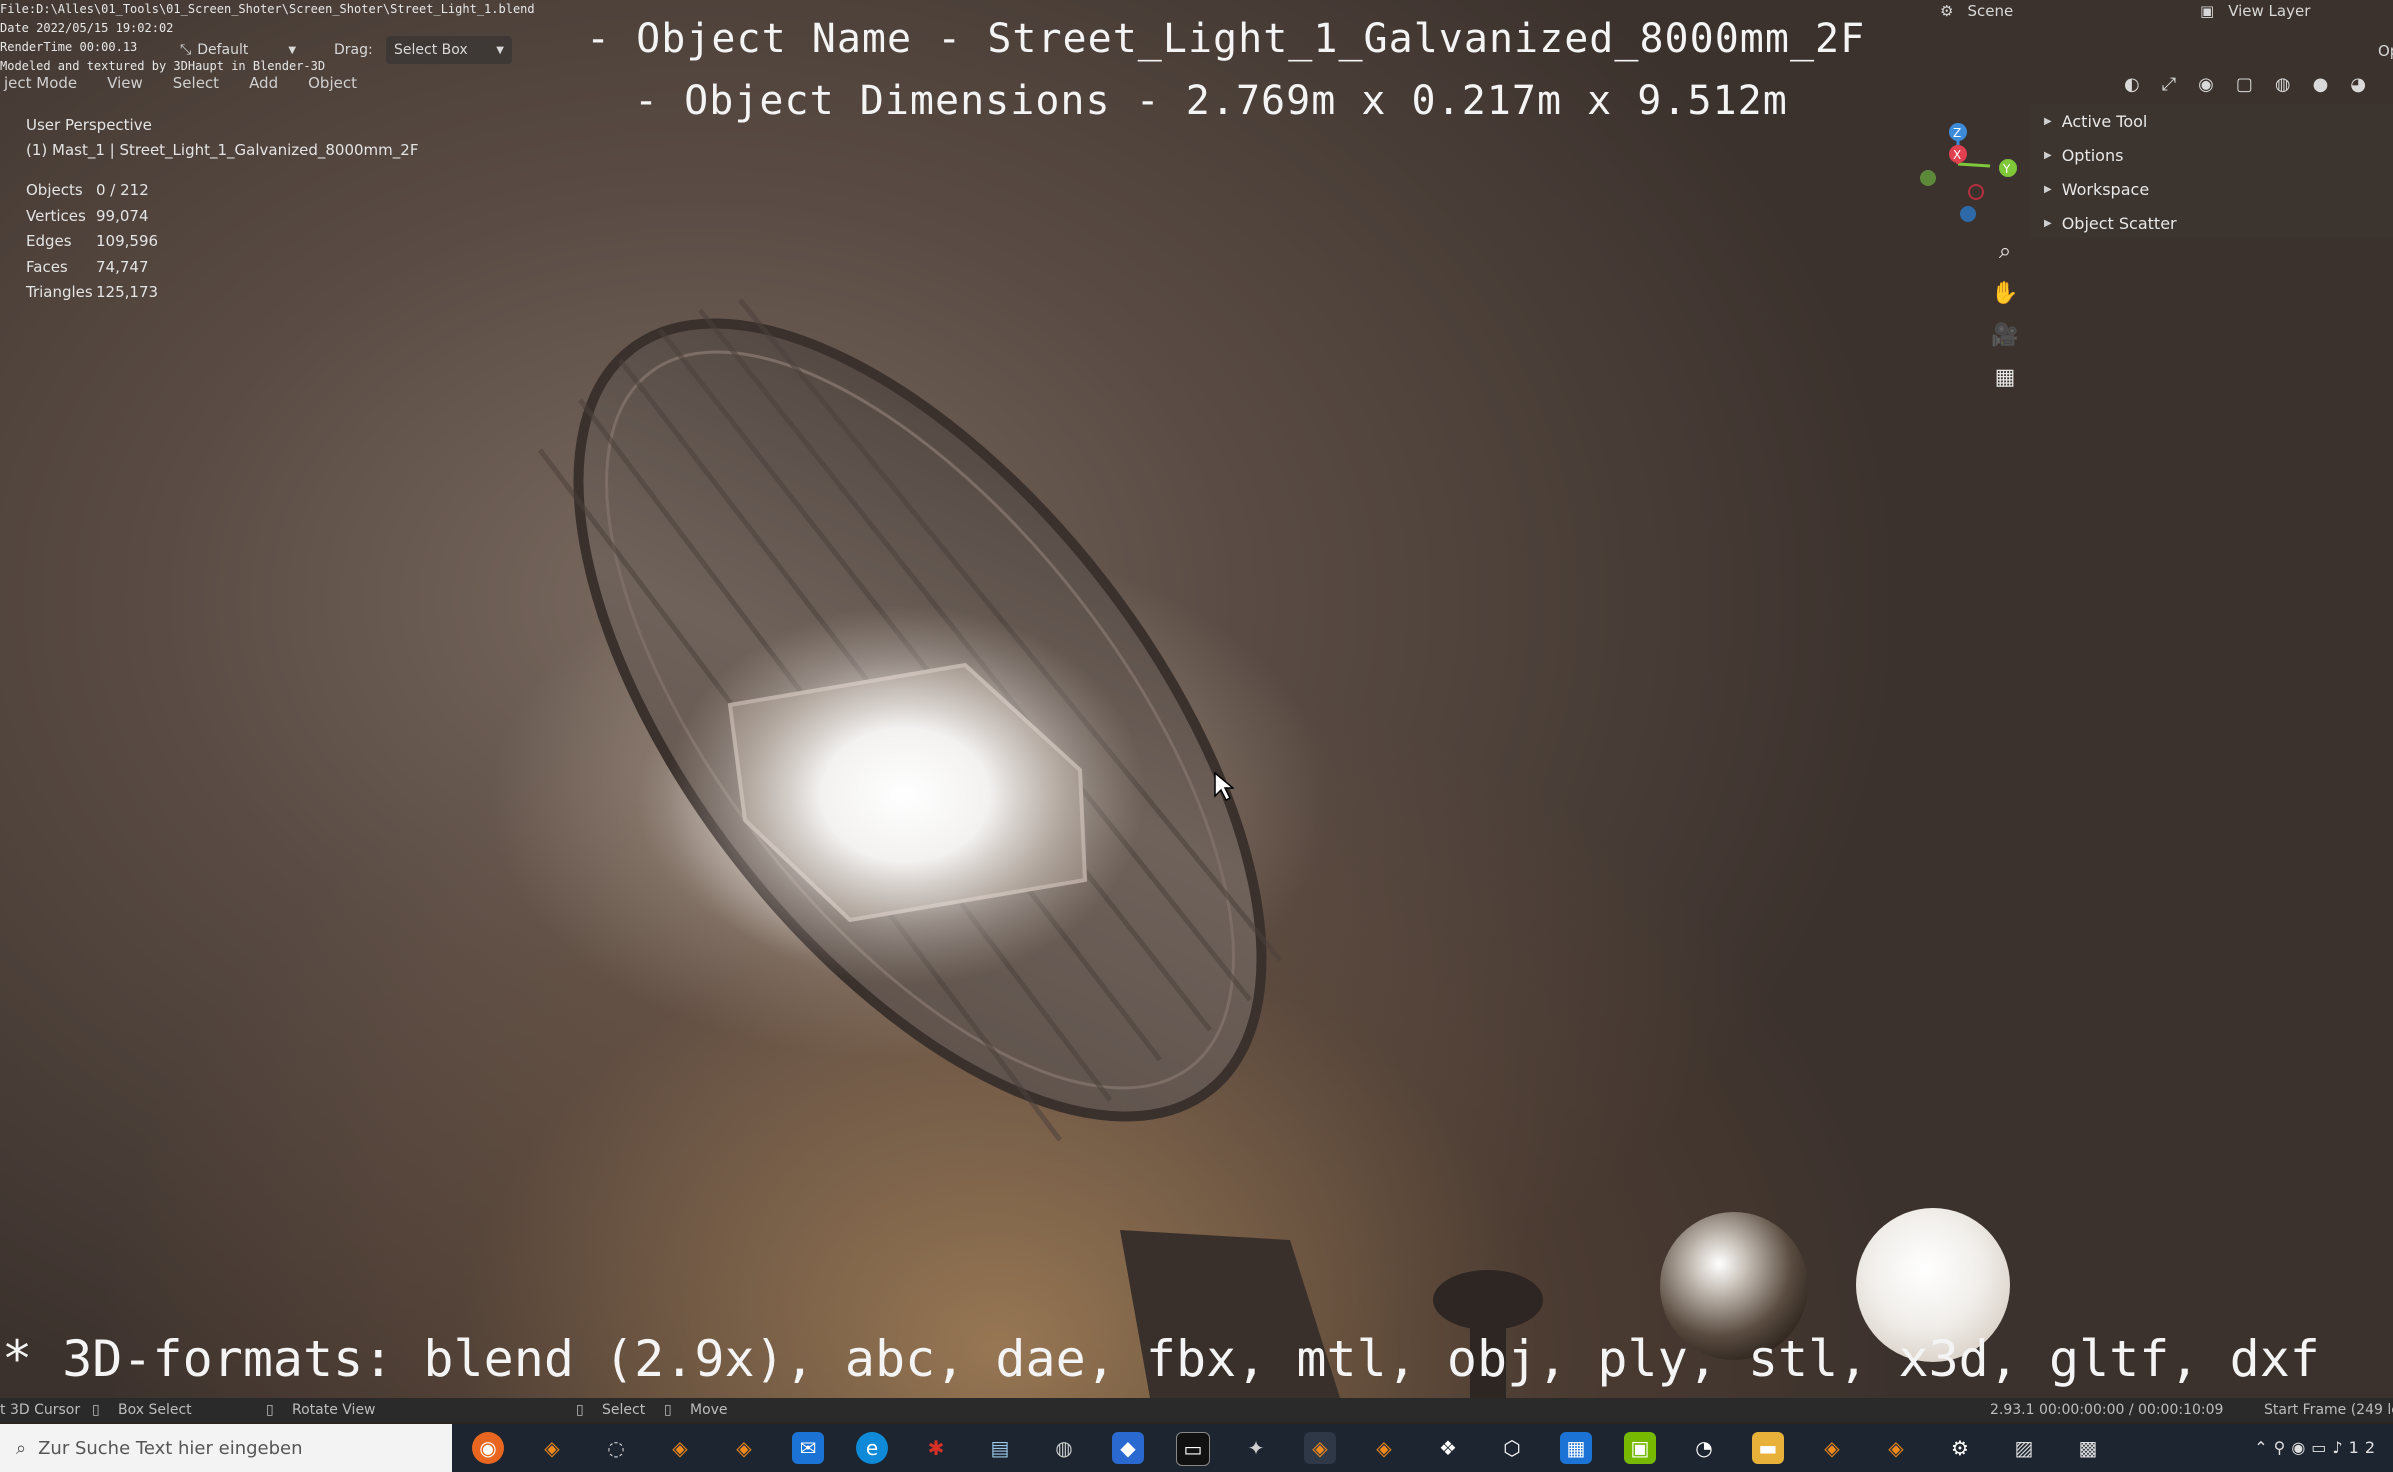  I want to click on cube-icon: ⬡, so click(1512, 1448).